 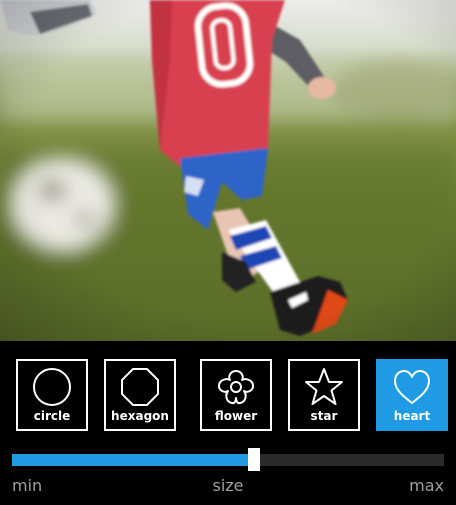 I want to click on octagon-icon, so click(x=140, y=387).